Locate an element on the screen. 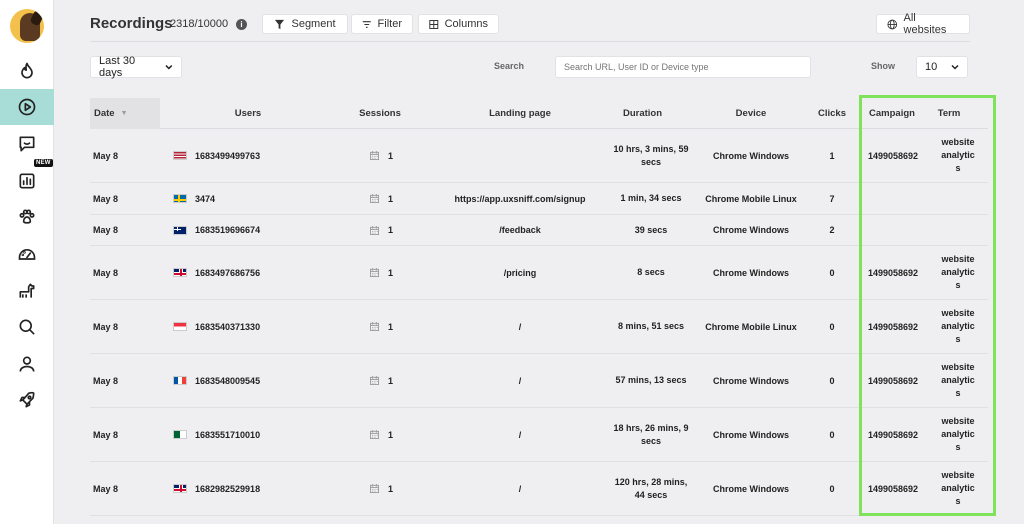 The height and width of the screenshot is (524, 1024). column-header-clicks: Clicks is located at coordinates (832, 113).